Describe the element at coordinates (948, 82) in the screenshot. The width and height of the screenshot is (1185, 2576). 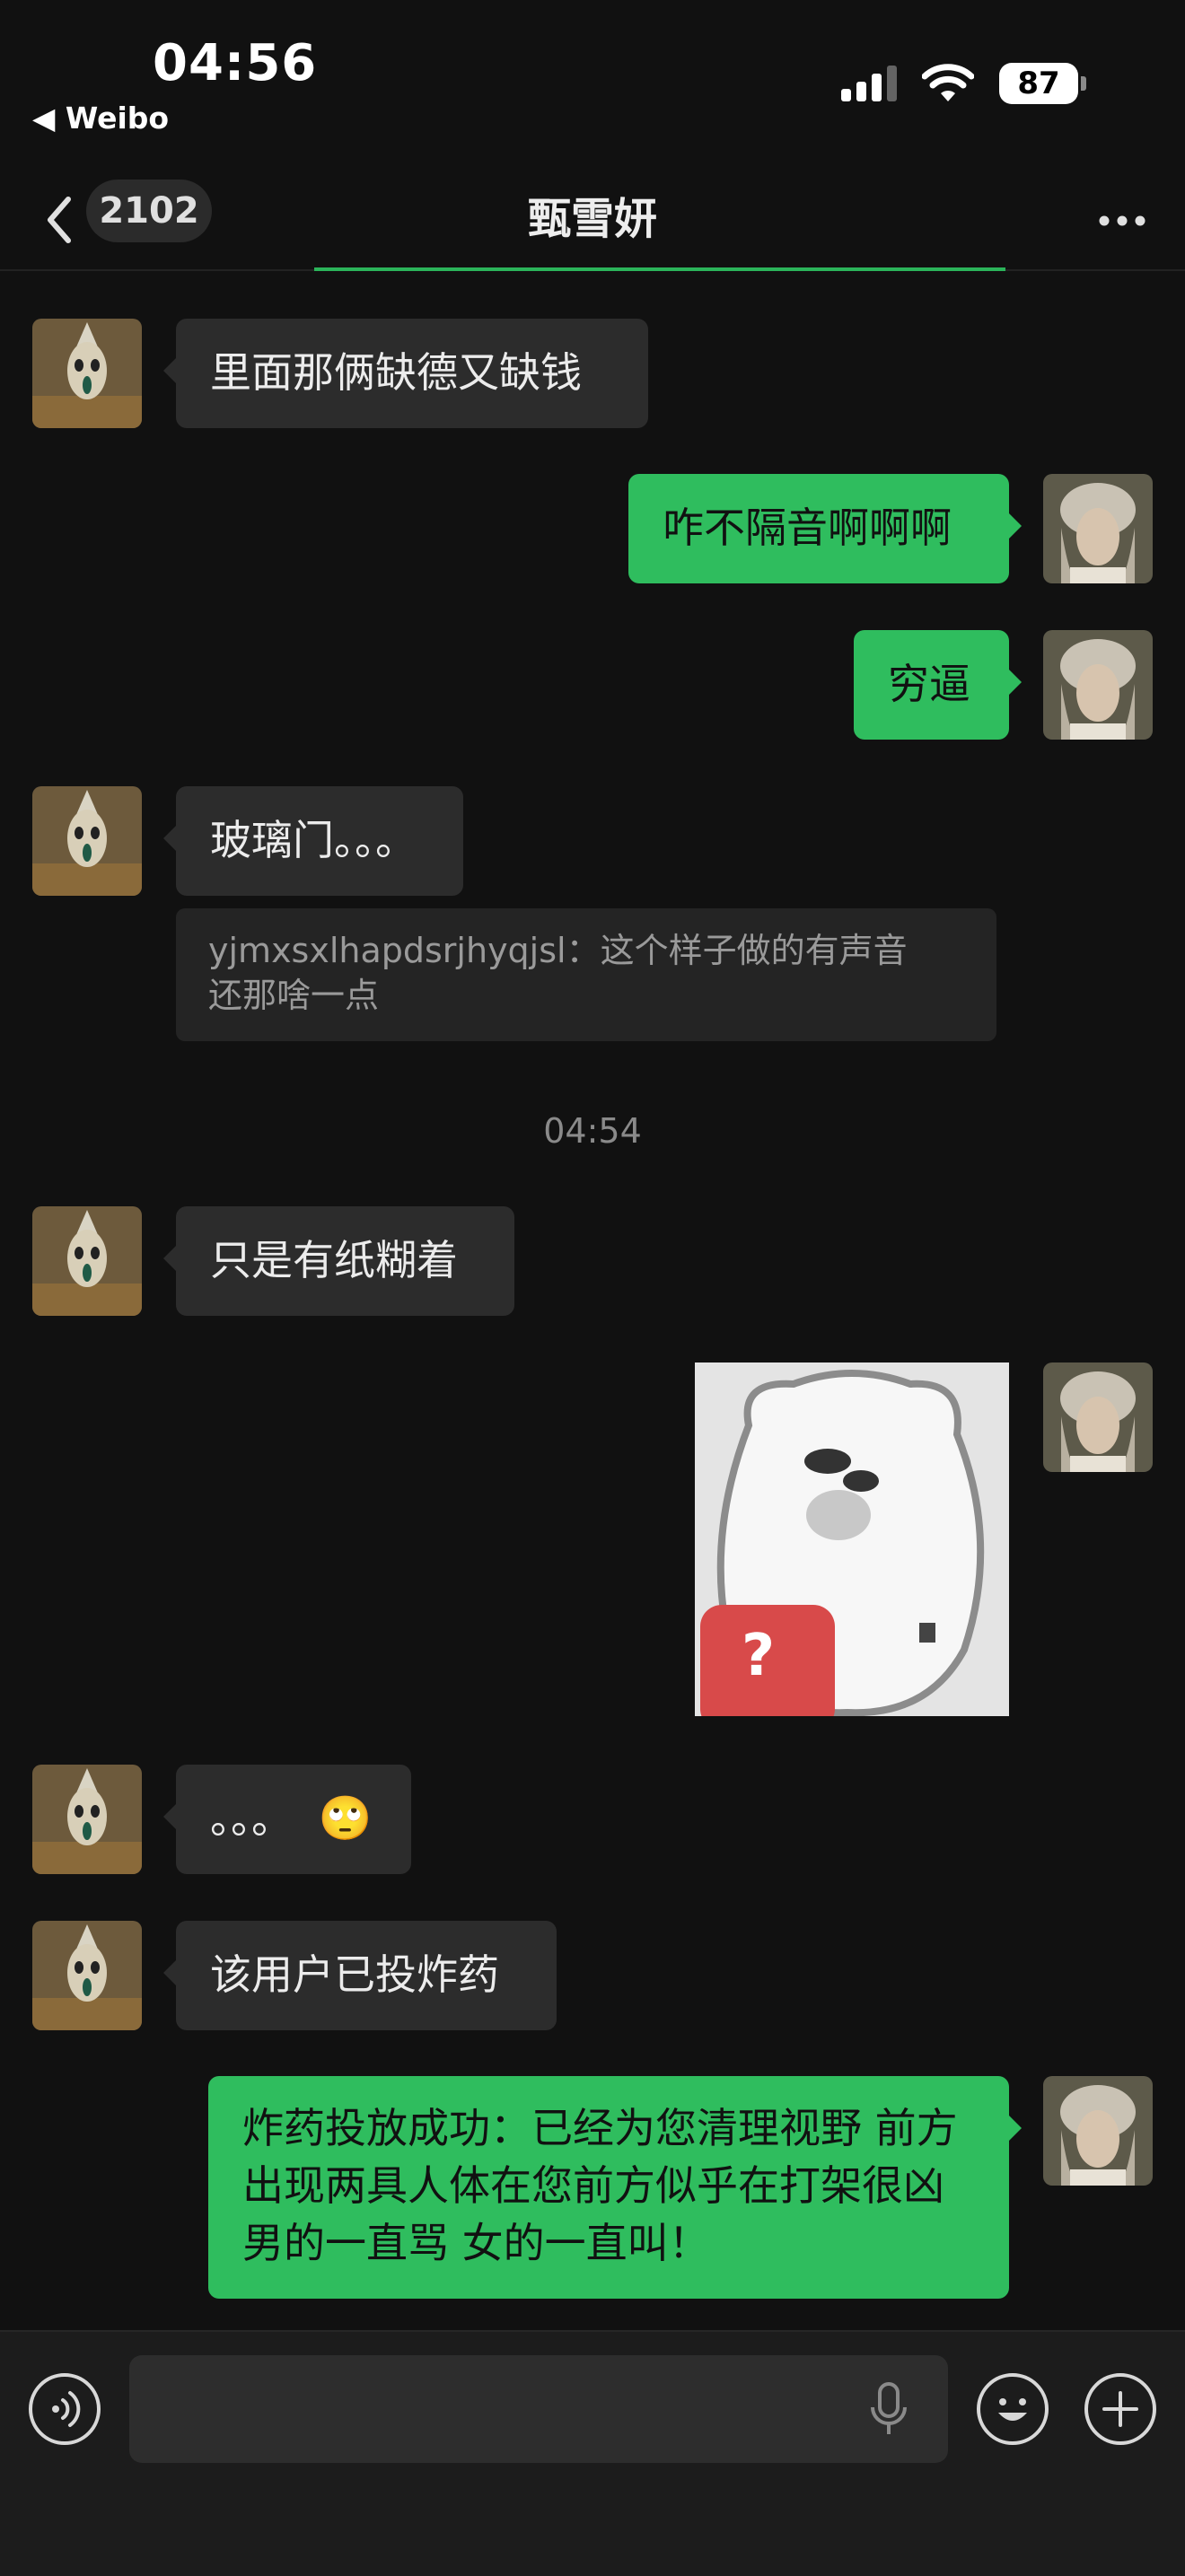
I see `wifi-icon` at that location.